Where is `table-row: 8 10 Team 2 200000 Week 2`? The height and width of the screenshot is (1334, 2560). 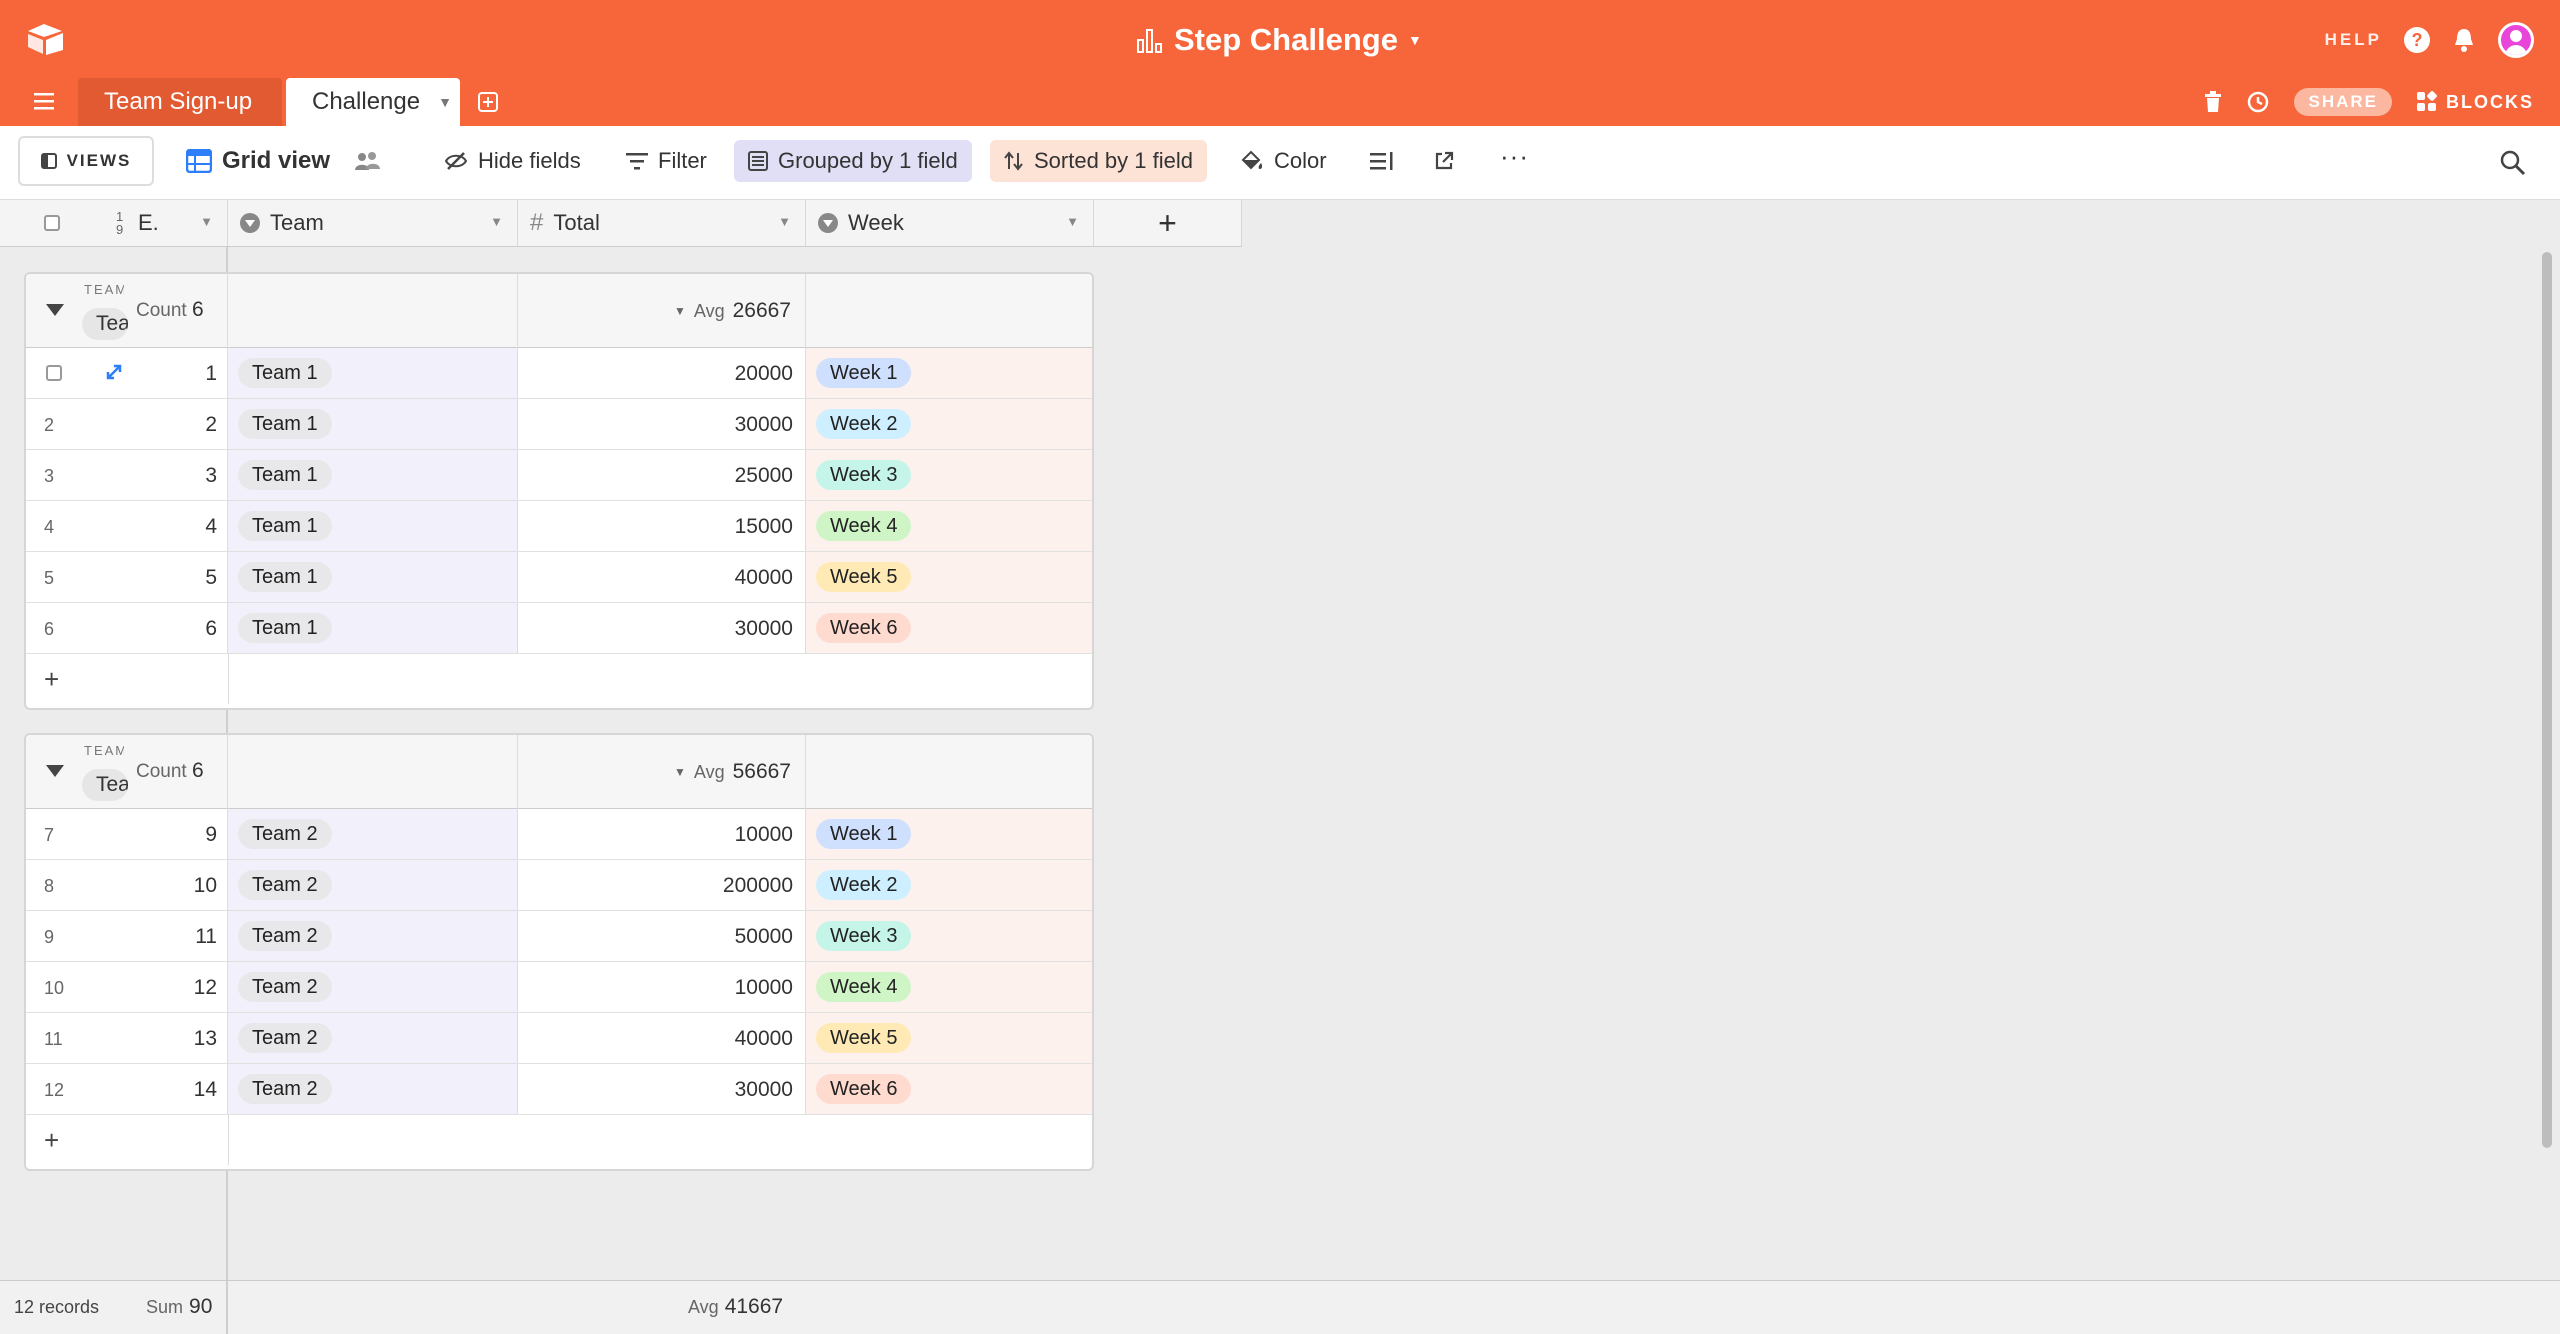
table-row: 8 10 Team 2 200000 Week 2 is located at coordinates (559, 885).